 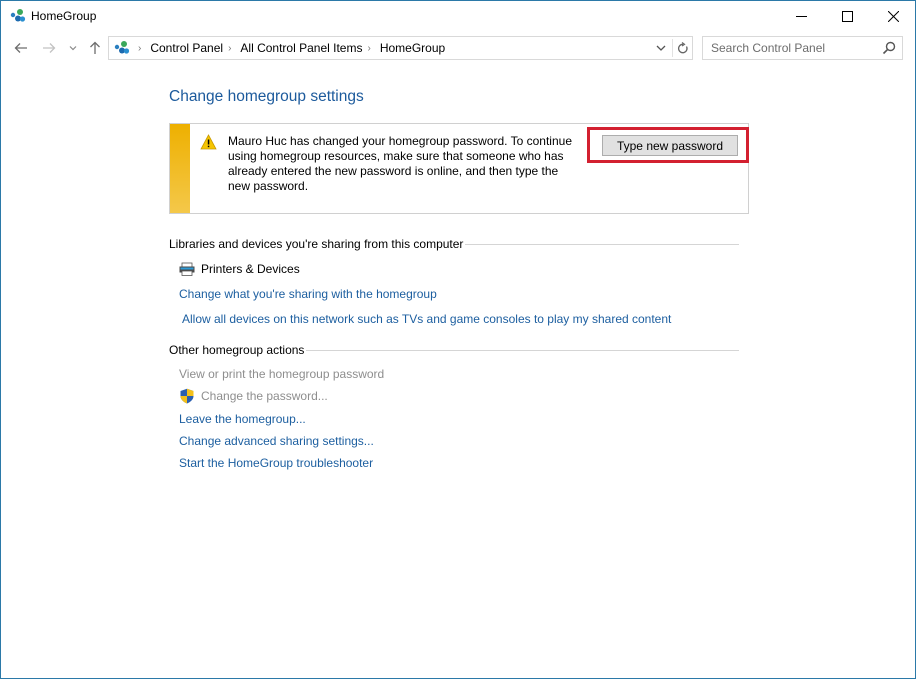 I want to click on printer-icon, so click(x=187, y=269).